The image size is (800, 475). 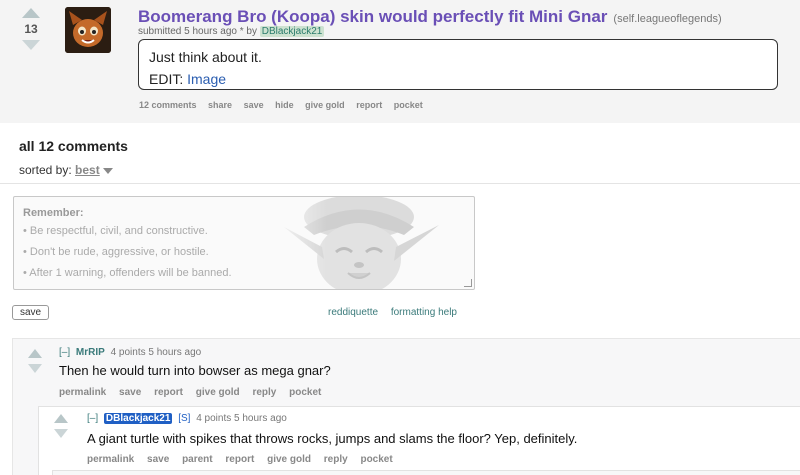 What do you see at coordinates (116, 252) in the screenshot?
I see `rule-item: • Don't be rude, aggressive, or hostile.` at bounding box center [116, 252].